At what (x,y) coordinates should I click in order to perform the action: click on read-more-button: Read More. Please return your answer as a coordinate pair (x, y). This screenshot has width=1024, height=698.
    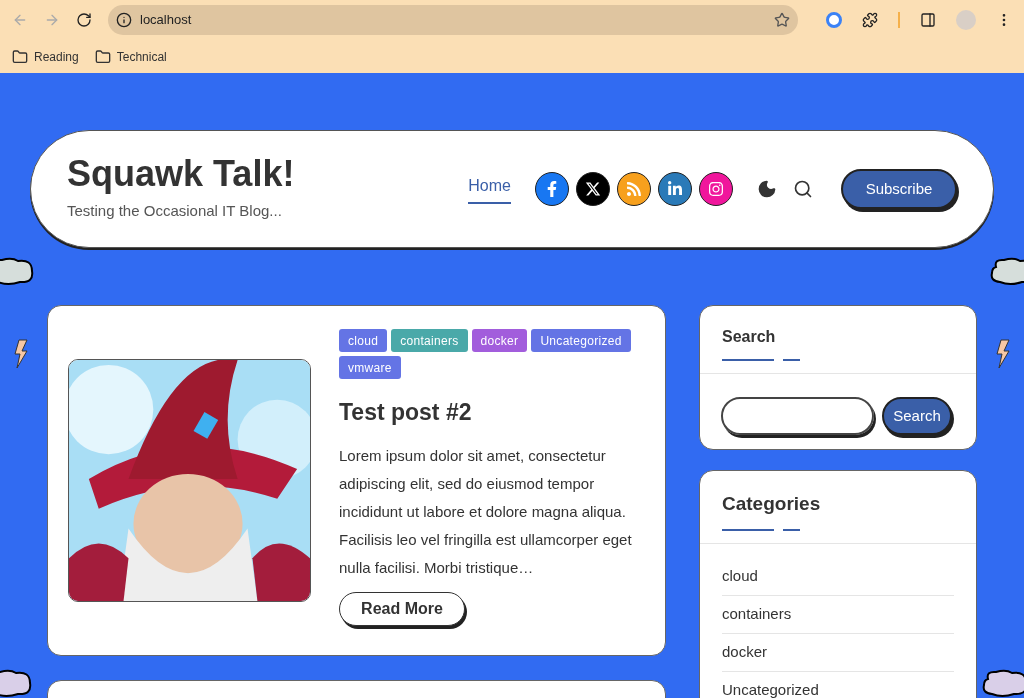
    Looking at the image, I should click on (402, 608).